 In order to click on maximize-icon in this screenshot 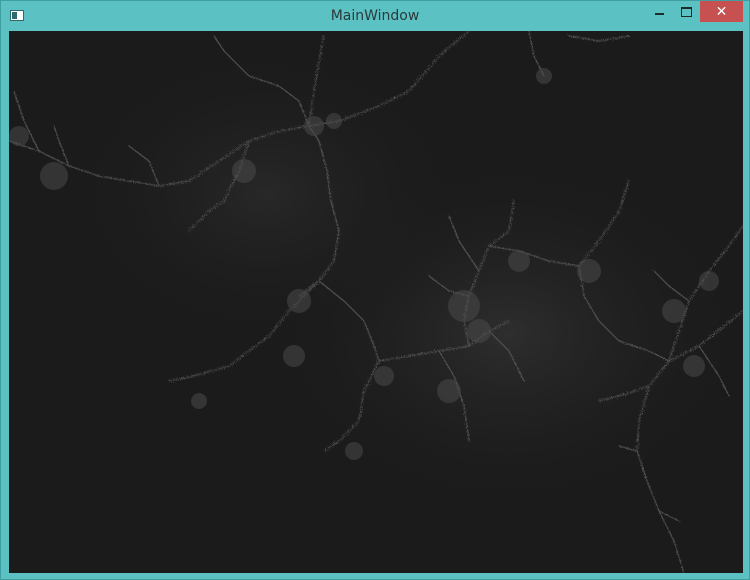, I will do `click(686, 11)`.